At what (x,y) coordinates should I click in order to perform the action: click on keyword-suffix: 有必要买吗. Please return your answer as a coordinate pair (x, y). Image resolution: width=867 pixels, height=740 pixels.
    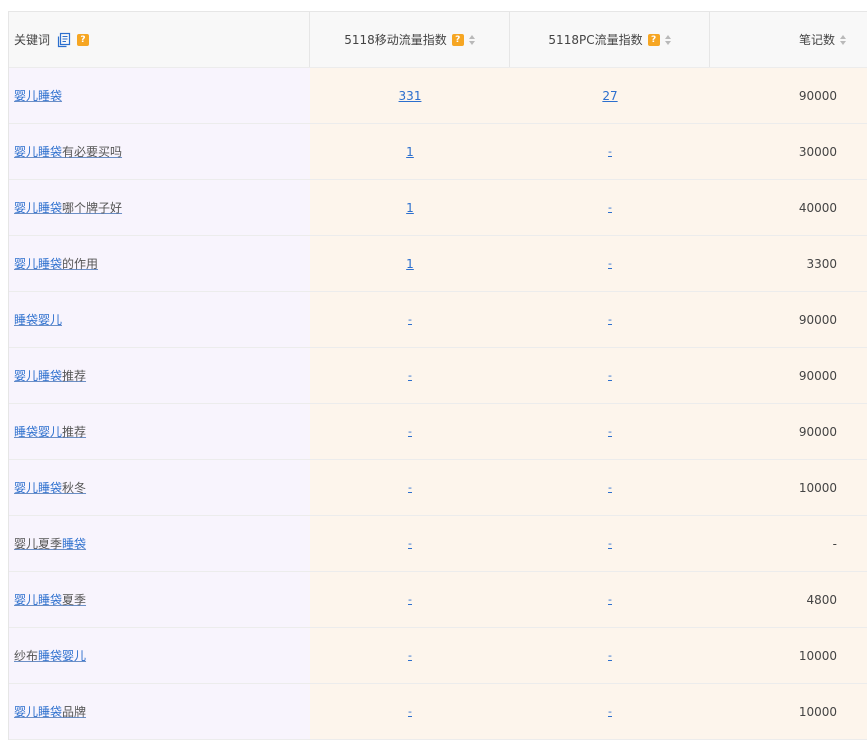
    Looking at the image, I should click on (92, 152).